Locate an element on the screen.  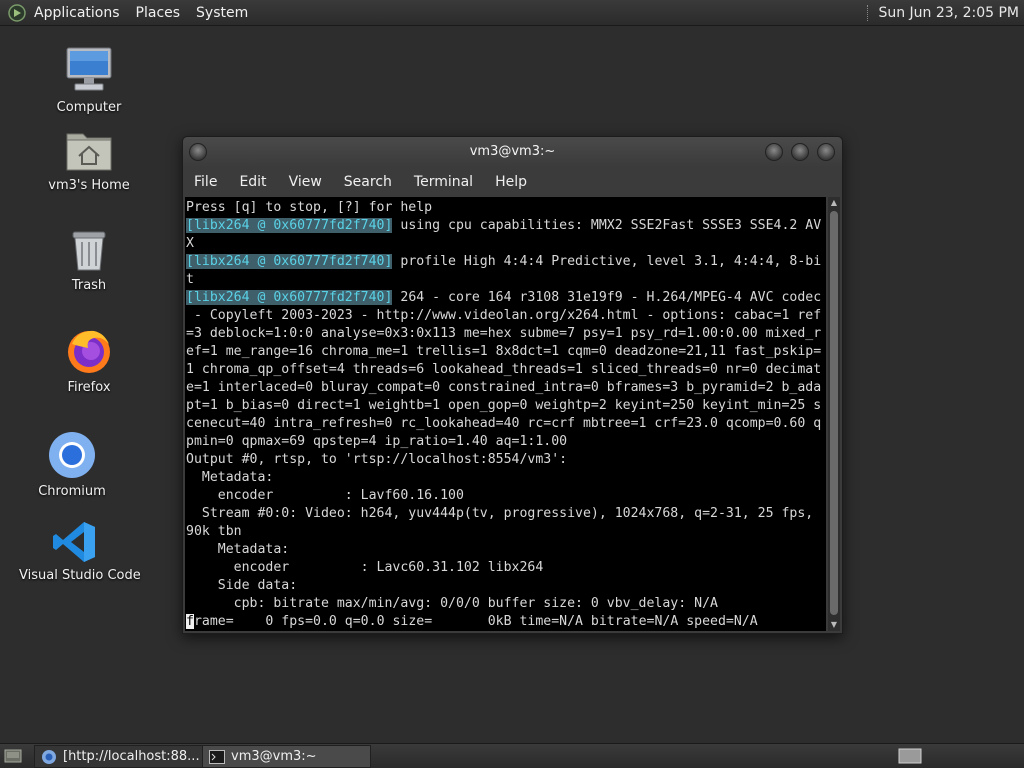
desktop-icon-firefox: Firefox is located at coordinates (89, 360).